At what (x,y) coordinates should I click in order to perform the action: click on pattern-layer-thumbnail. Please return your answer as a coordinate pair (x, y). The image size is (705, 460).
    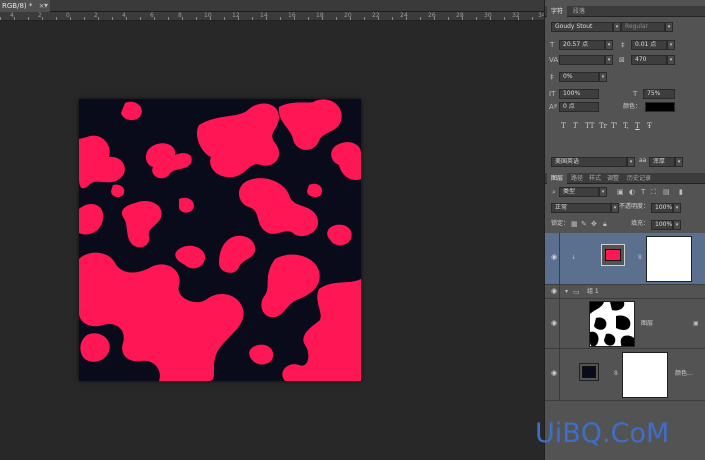
    Looking at the image, I should click on (612, 324).